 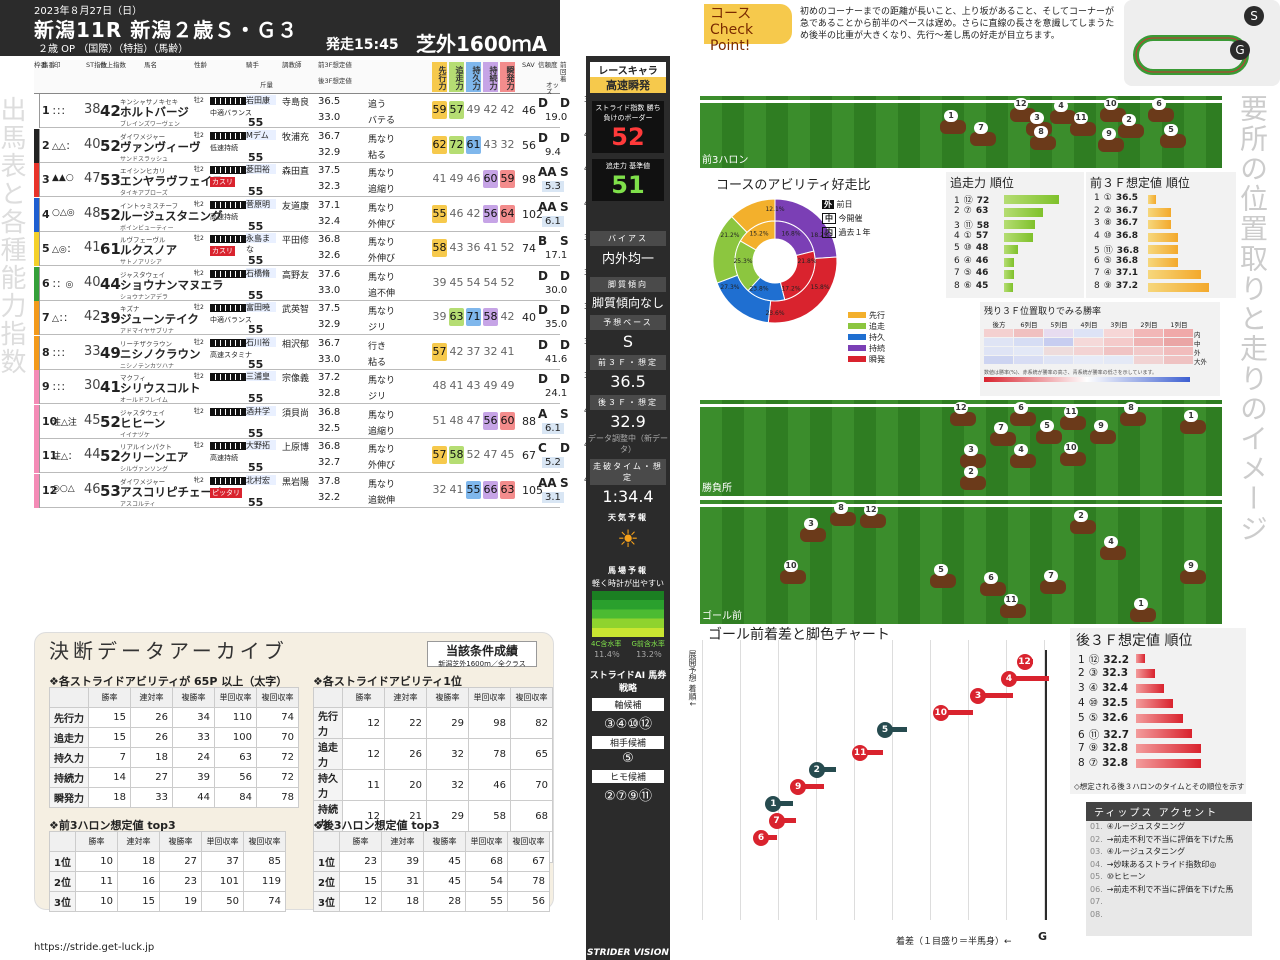 I want to click on ability-value: 49, so click(x=456, y=178).